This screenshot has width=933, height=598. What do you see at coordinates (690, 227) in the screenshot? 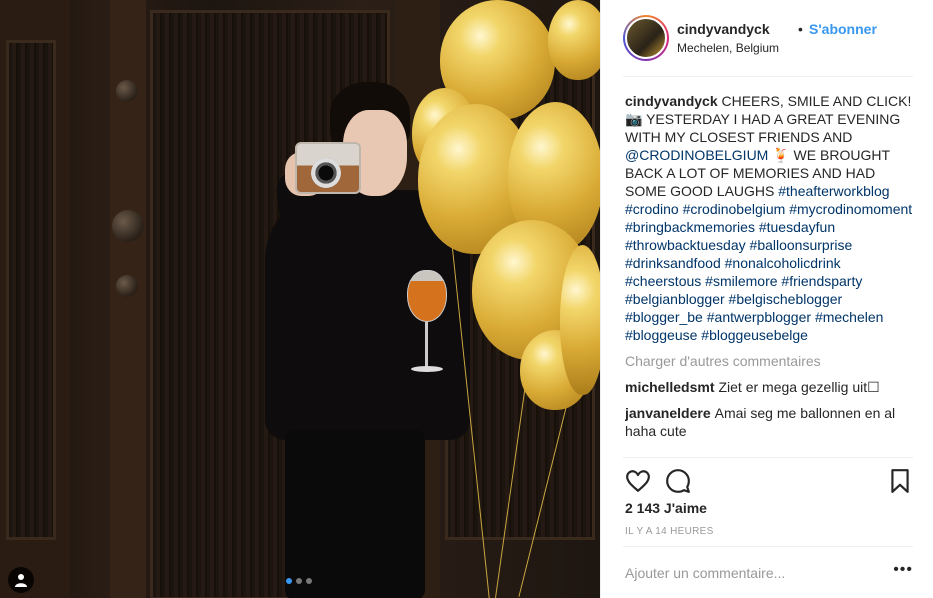
I see `hashtag-link: #bringbackmemories` at bounding box center [690, 227].